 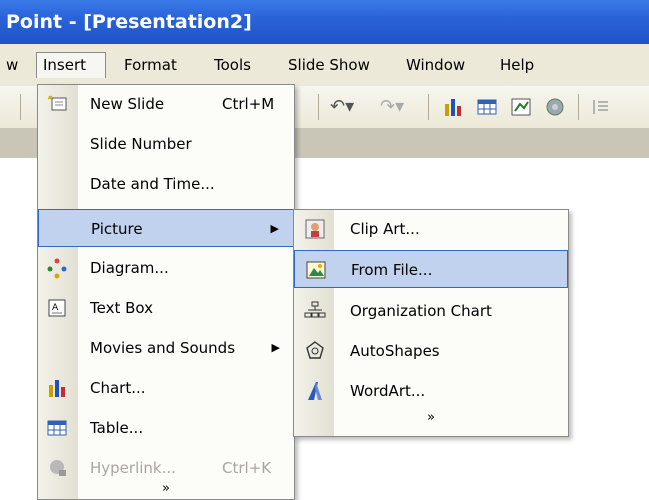 I want to click on menu-item-text-box: A Text Box, so click(x=166, y=308).